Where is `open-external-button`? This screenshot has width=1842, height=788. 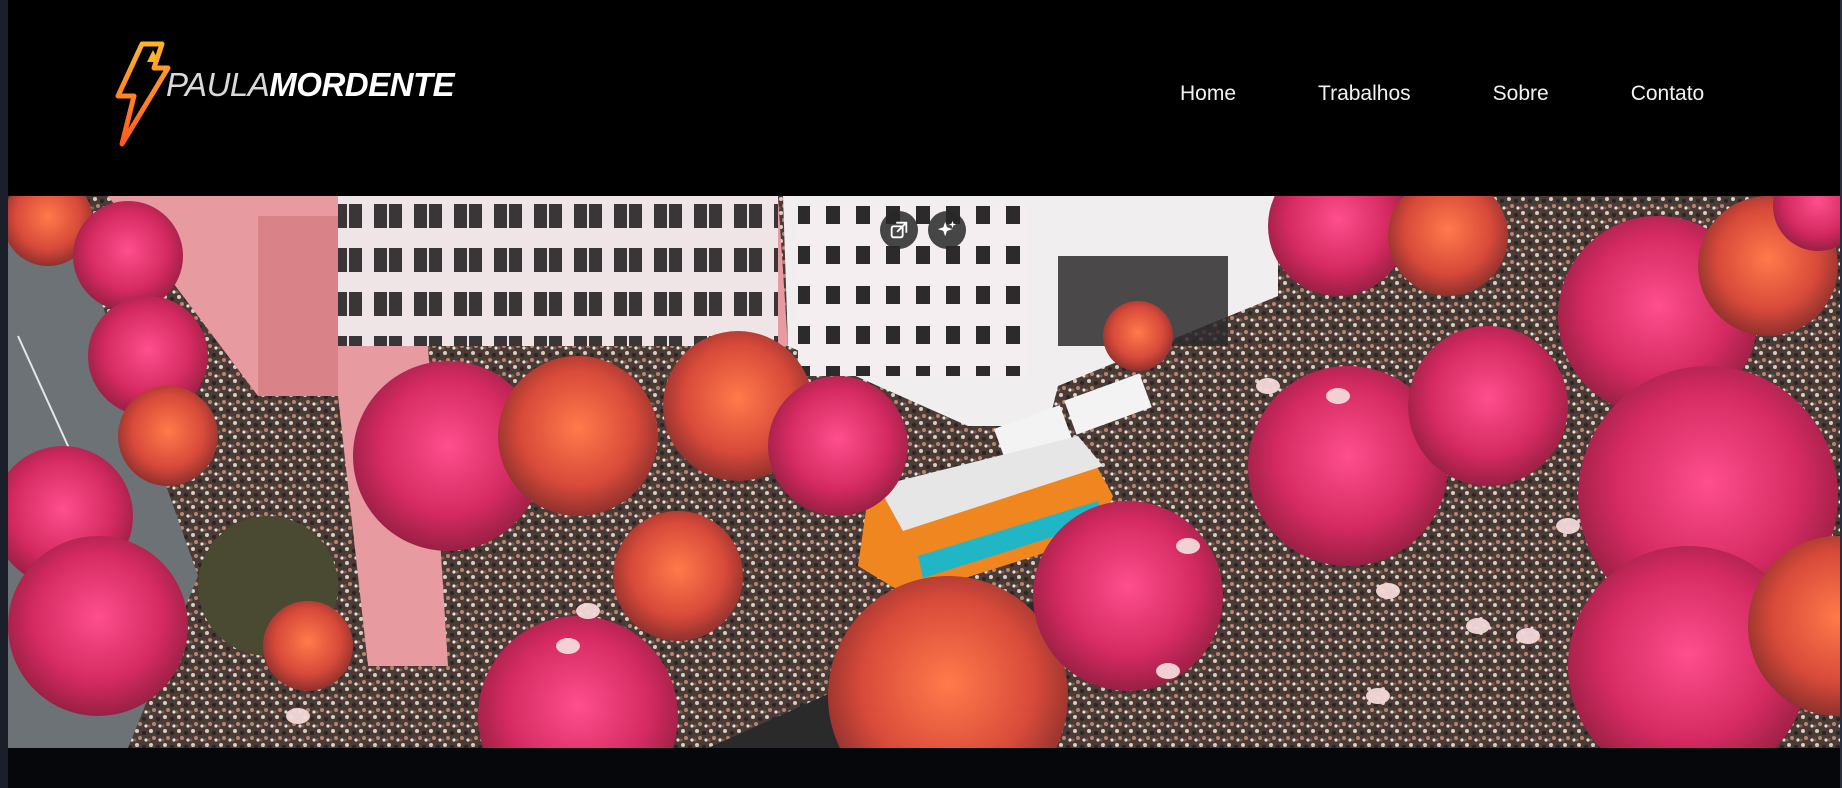
open-external-button is located at coordinates (899, 230).